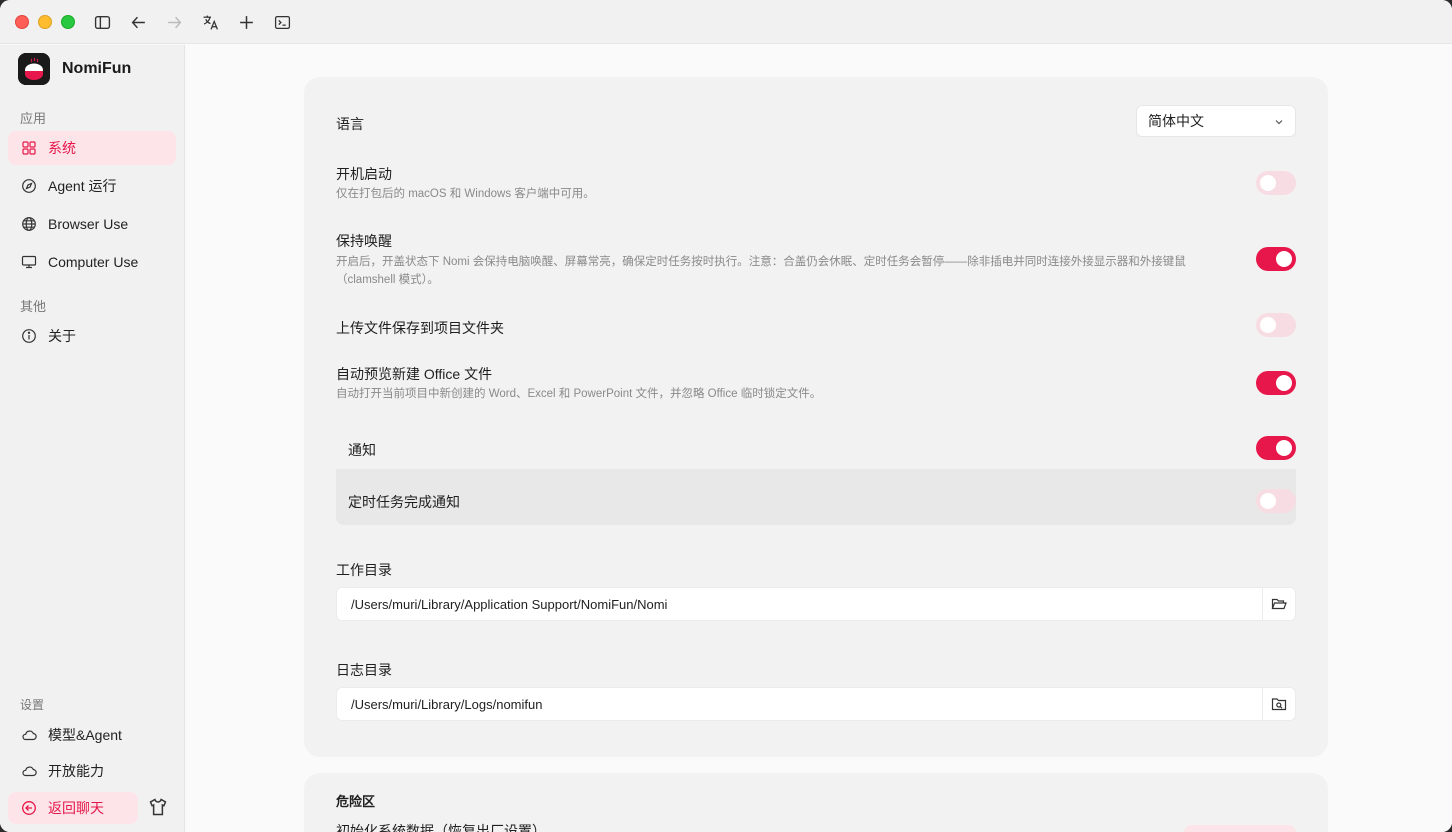  I want to click on sidebar-item-model-agent: 模型&Agent, so click(92, 735).